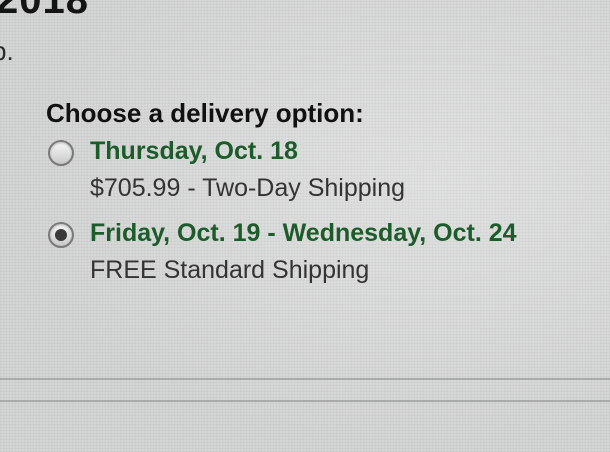  I want to click on delivery-date-label: Thursday, Oct. 18, so click(194, 151).